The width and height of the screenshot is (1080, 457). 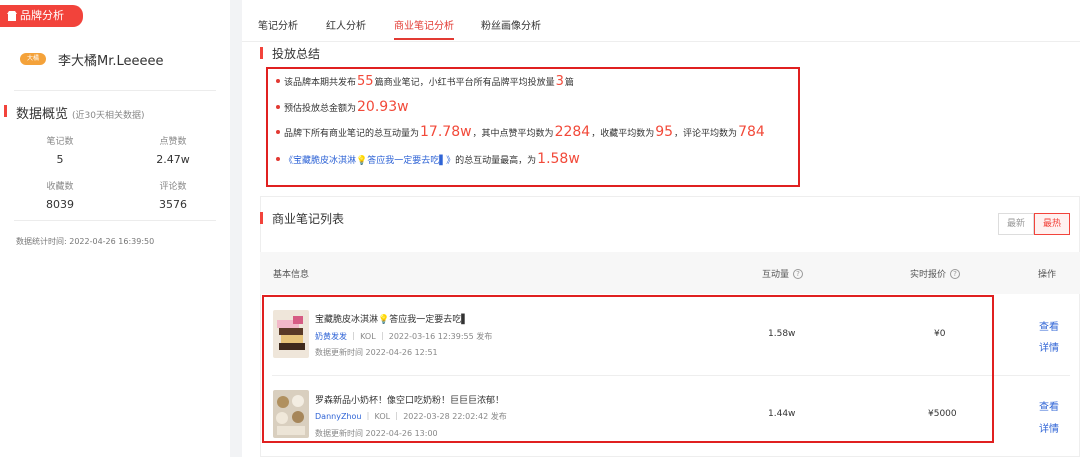 I want to click on column-ops: 操作, so click(x=1047, y=275).